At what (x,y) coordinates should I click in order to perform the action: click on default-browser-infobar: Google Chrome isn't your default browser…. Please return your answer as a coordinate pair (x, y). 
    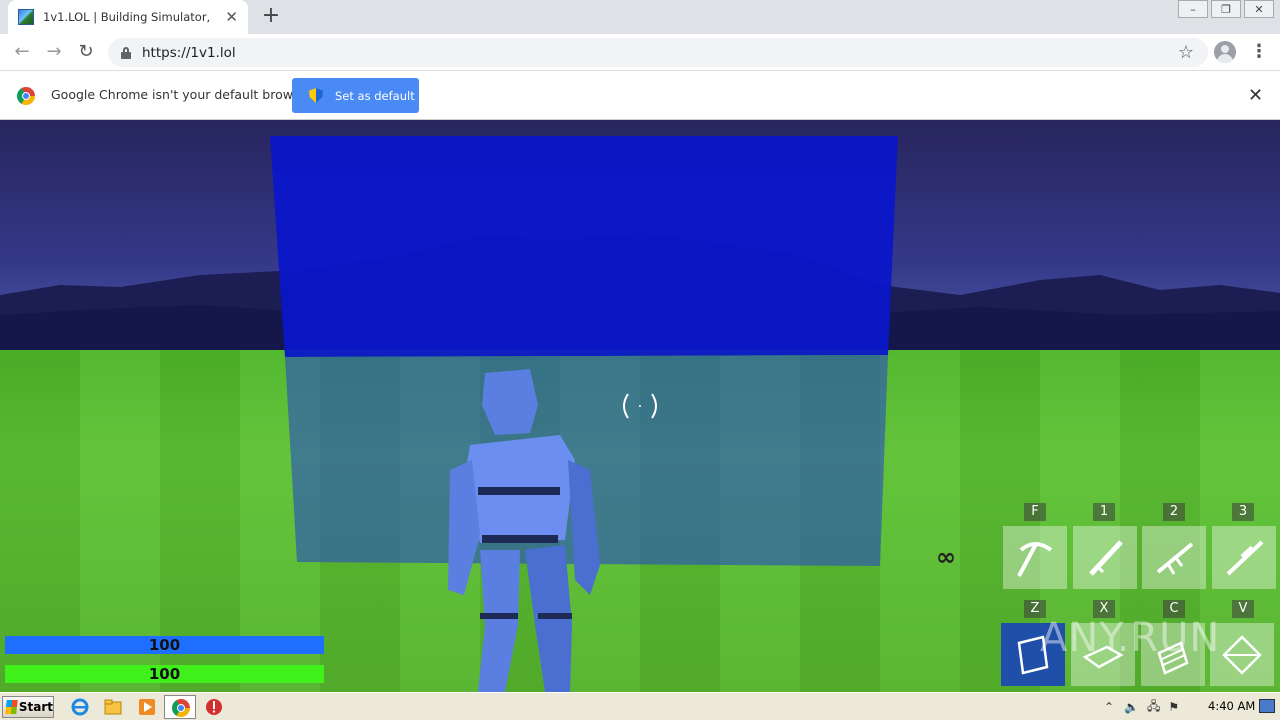
    Looking at the image, I should click on (640, 95).